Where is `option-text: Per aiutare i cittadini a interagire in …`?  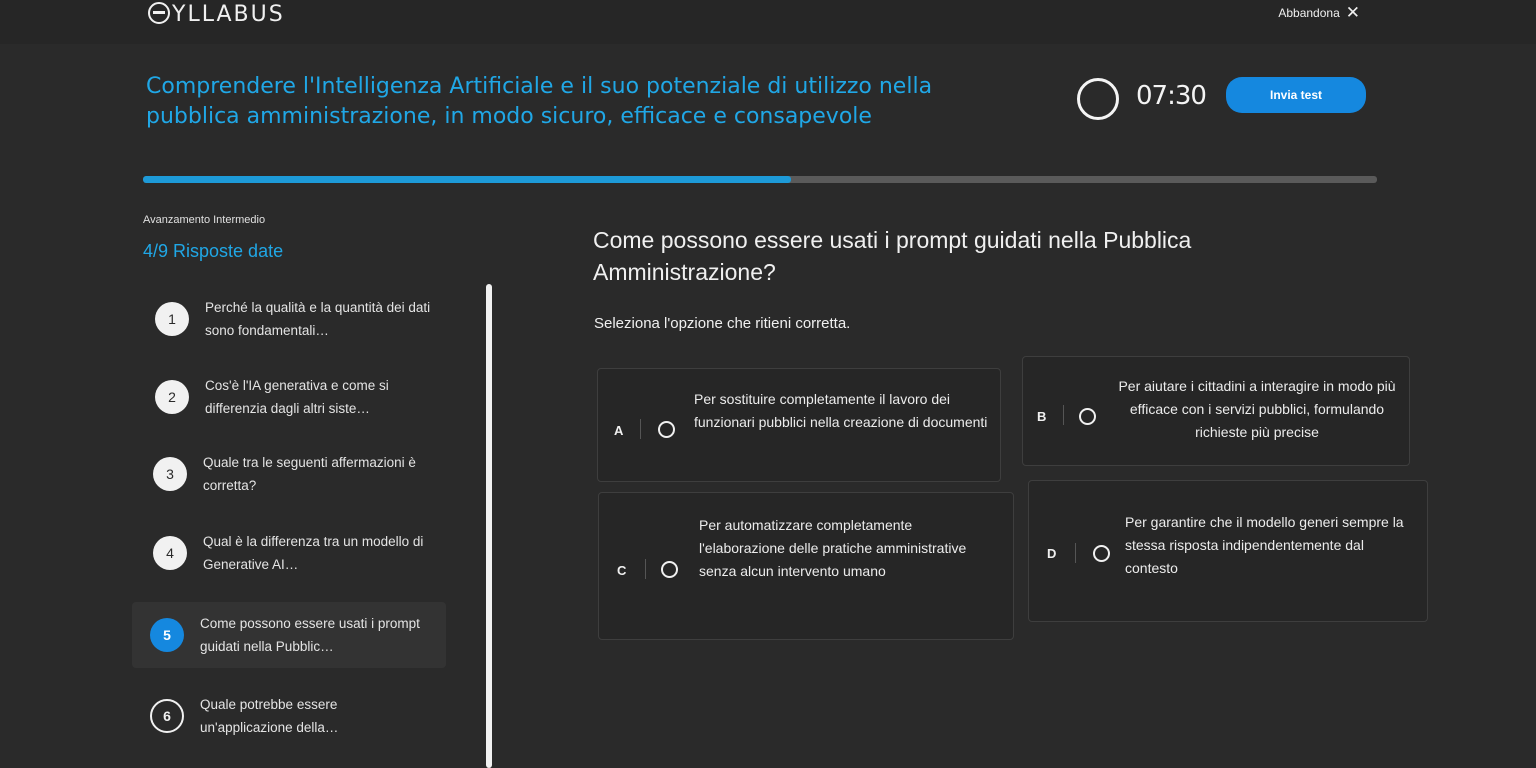
option-text: Per aiutare i cittadini a interagire in … is located at coordinates (1257, 409).